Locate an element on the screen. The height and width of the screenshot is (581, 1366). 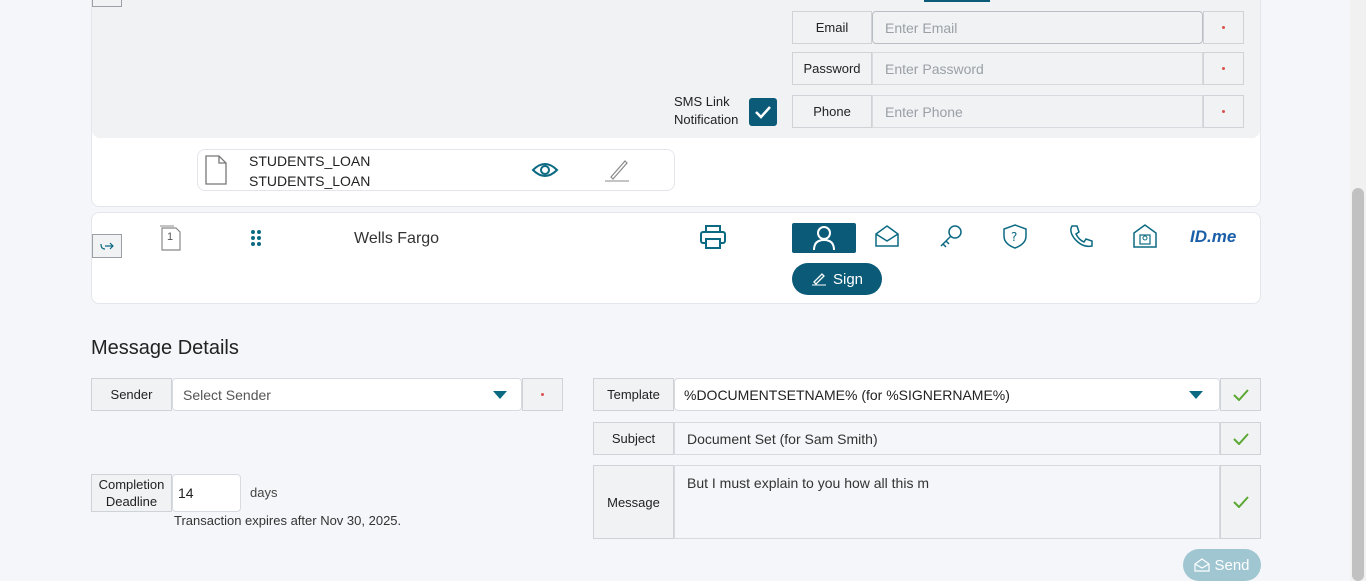
collapse-toggle is located at coordinates (107, 3).